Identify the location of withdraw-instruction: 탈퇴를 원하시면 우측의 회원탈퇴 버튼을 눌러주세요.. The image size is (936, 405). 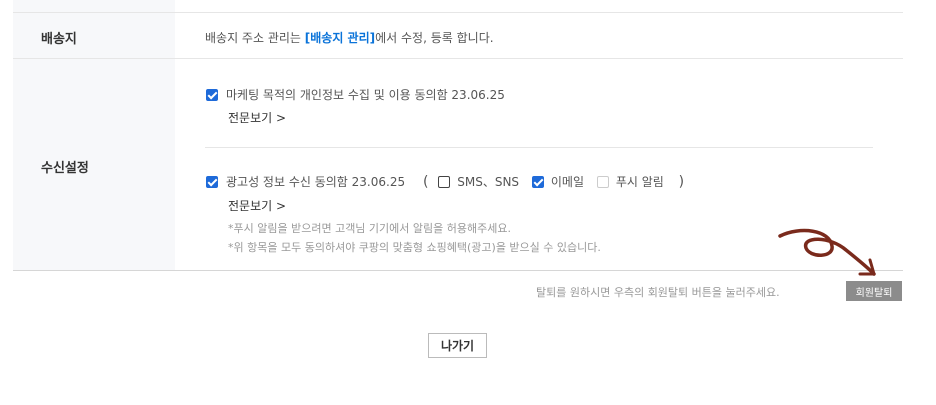
(658, 292).